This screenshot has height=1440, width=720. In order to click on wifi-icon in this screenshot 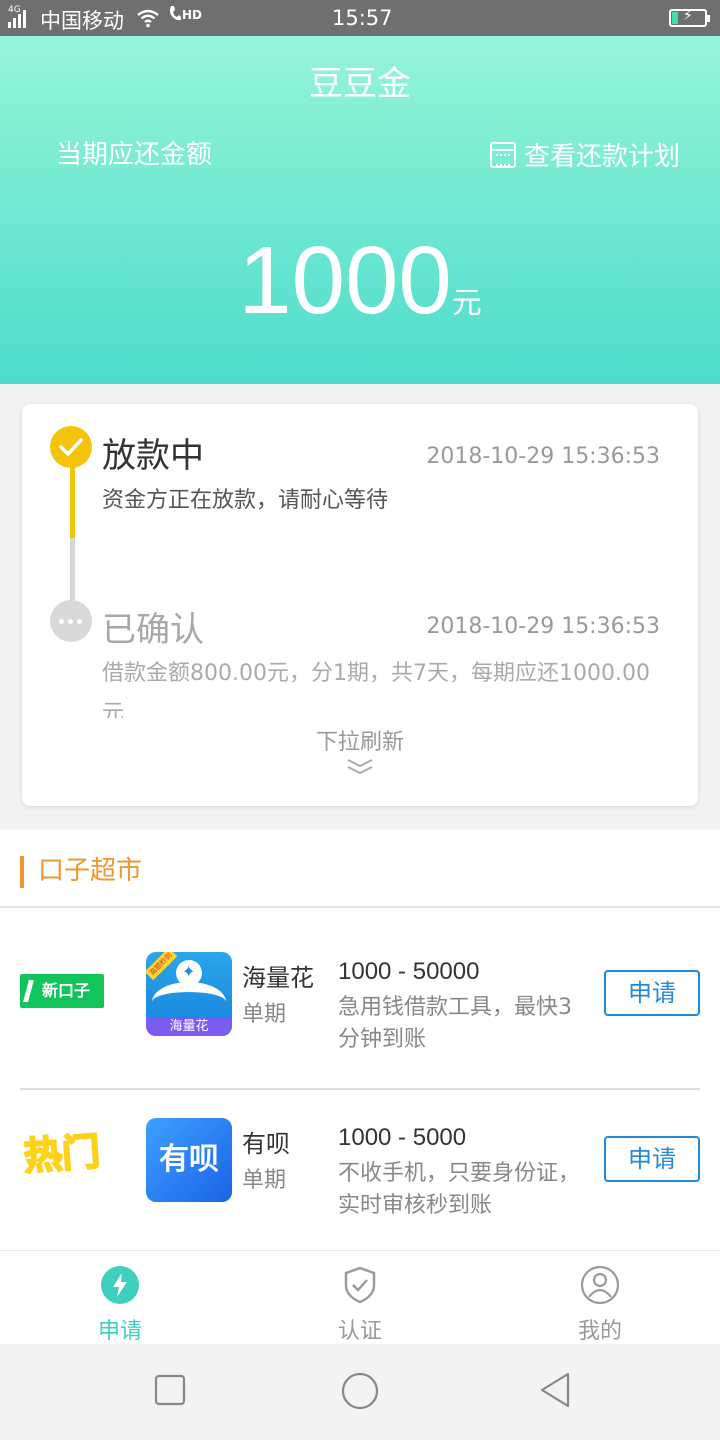, I will do `click(148, 18)`.